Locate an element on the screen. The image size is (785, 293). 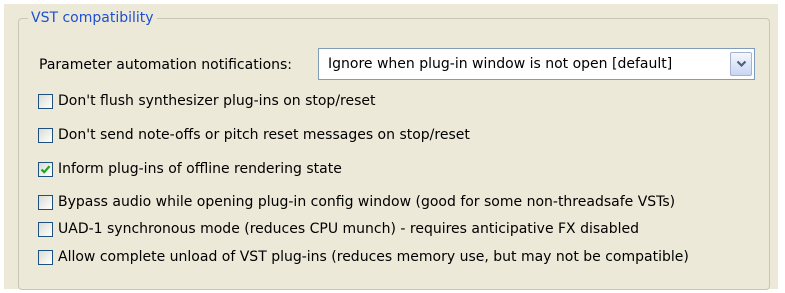
checkbox-checked is located at coordinates (45, 169).